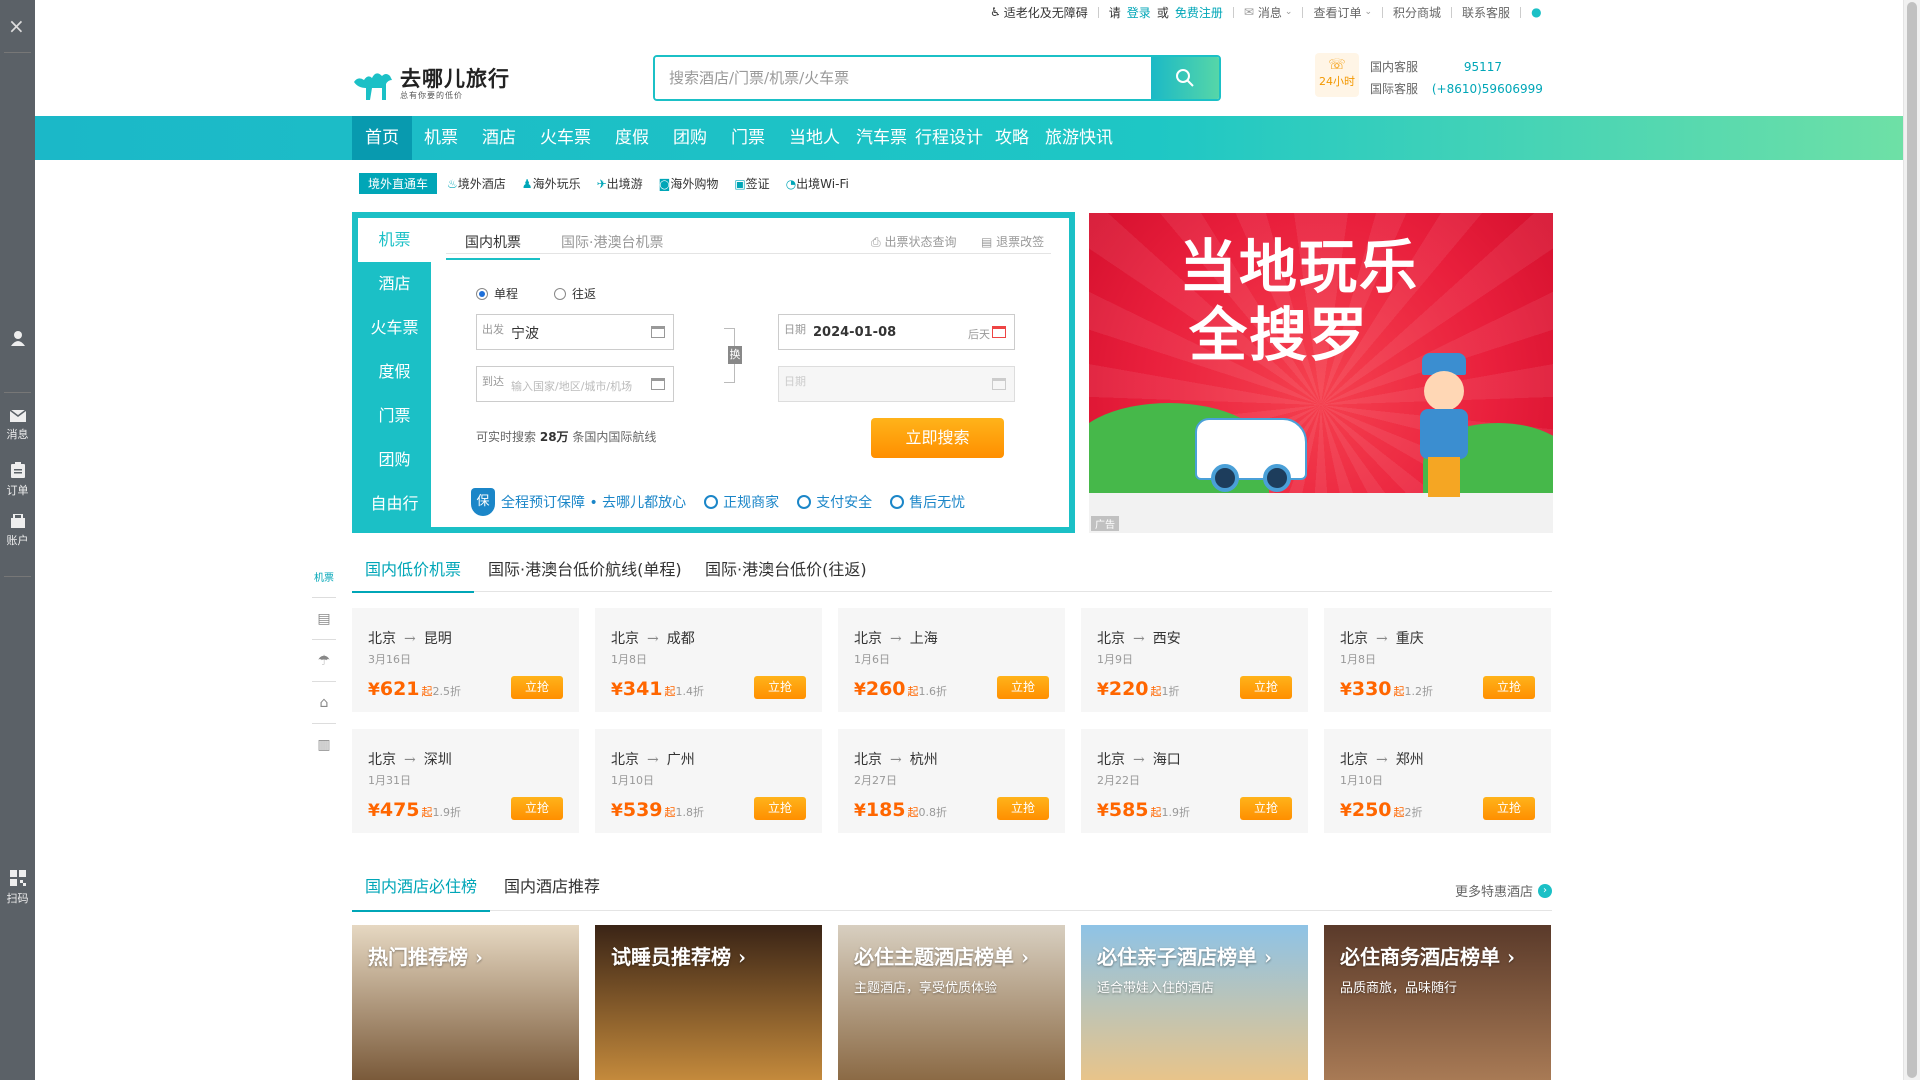 This screenshot has width=1920, height=1080. I want to click on tab-trains: 火车票, so click(394, 328).